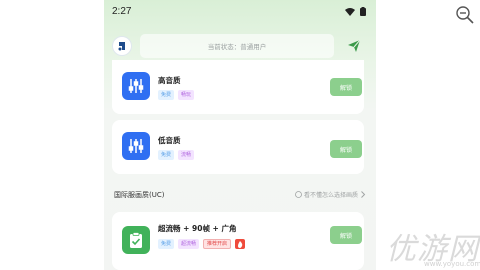 This screenshot has height=270, width=480. I want to click on help-circle-icon, so click(298, 194).